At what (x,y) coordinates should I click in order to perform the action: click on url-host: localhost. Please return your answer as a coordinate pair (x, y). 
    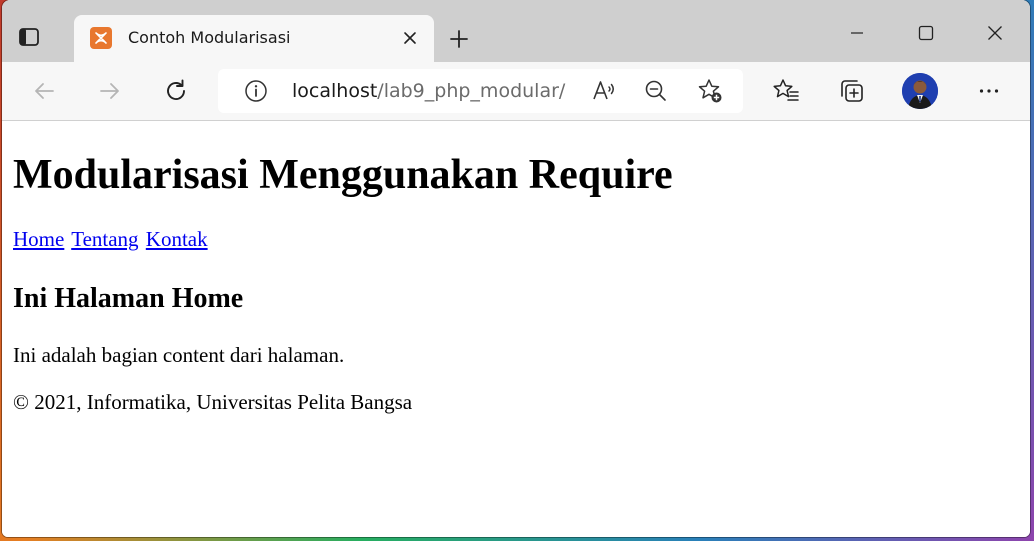
    Looking at the image, I should click on (335, 91).